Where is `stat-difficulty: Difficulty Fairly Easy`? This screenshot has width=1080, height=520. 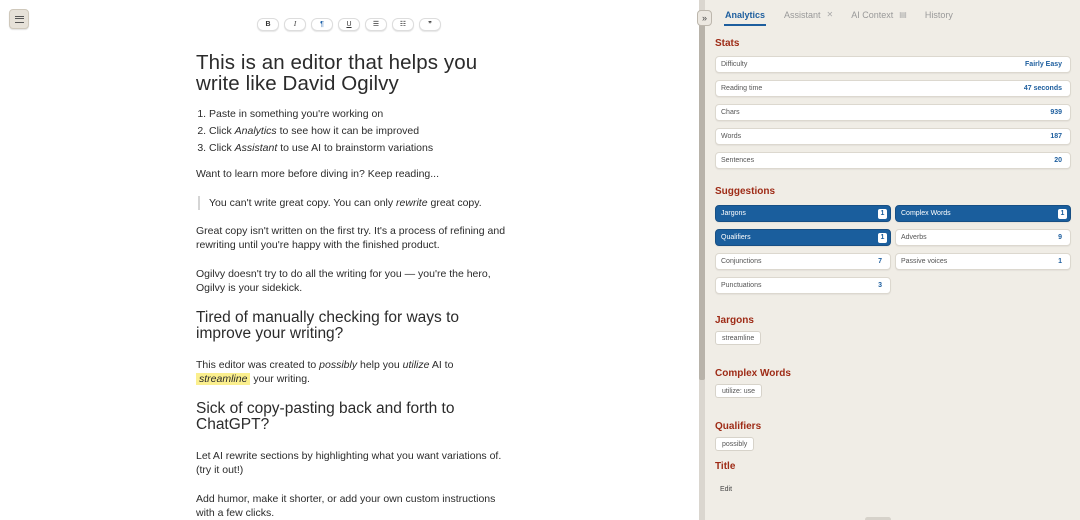 stat-difficulty: Difficulty Fairly Easy is located at coordinates (893, 64).